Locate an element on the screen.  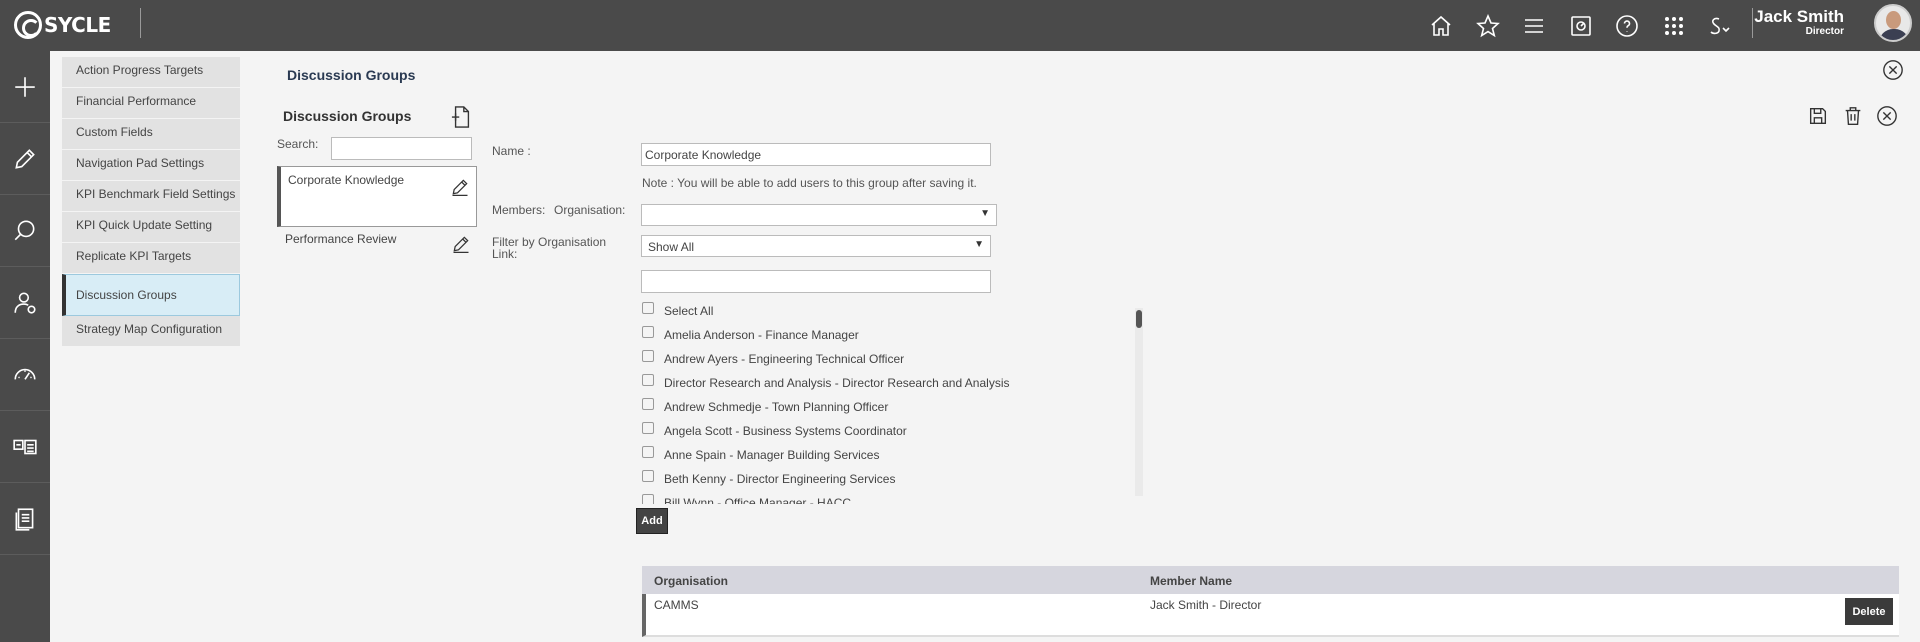
group-item-corporate-knowledge: Corporate Knowledge is located at coordinates (377, 196).